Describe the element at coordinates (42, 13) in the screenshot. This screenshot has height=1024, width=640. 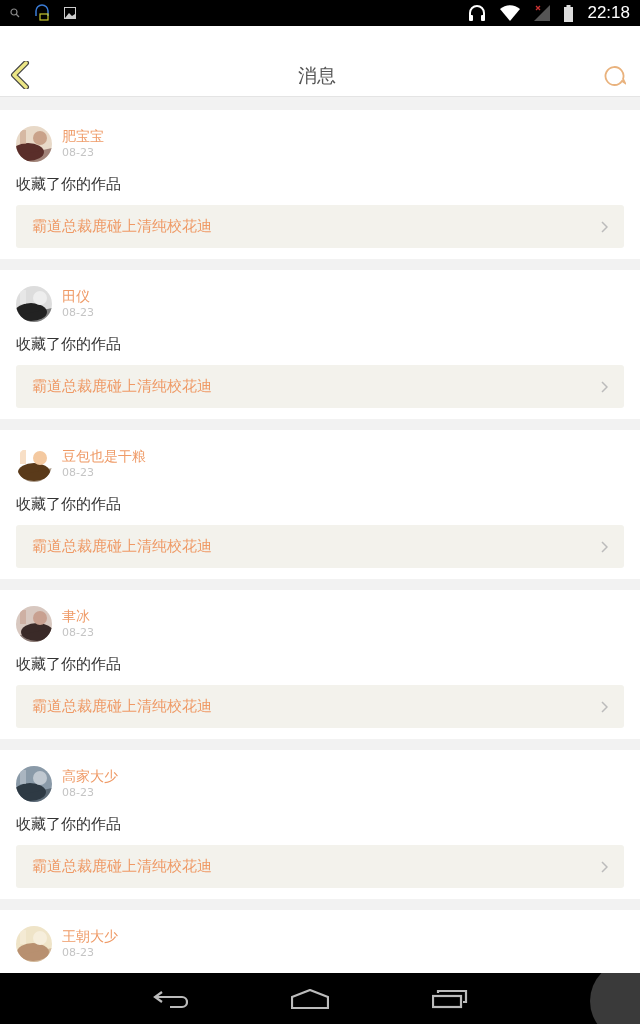
I see `headset-notification-icon` at that location.